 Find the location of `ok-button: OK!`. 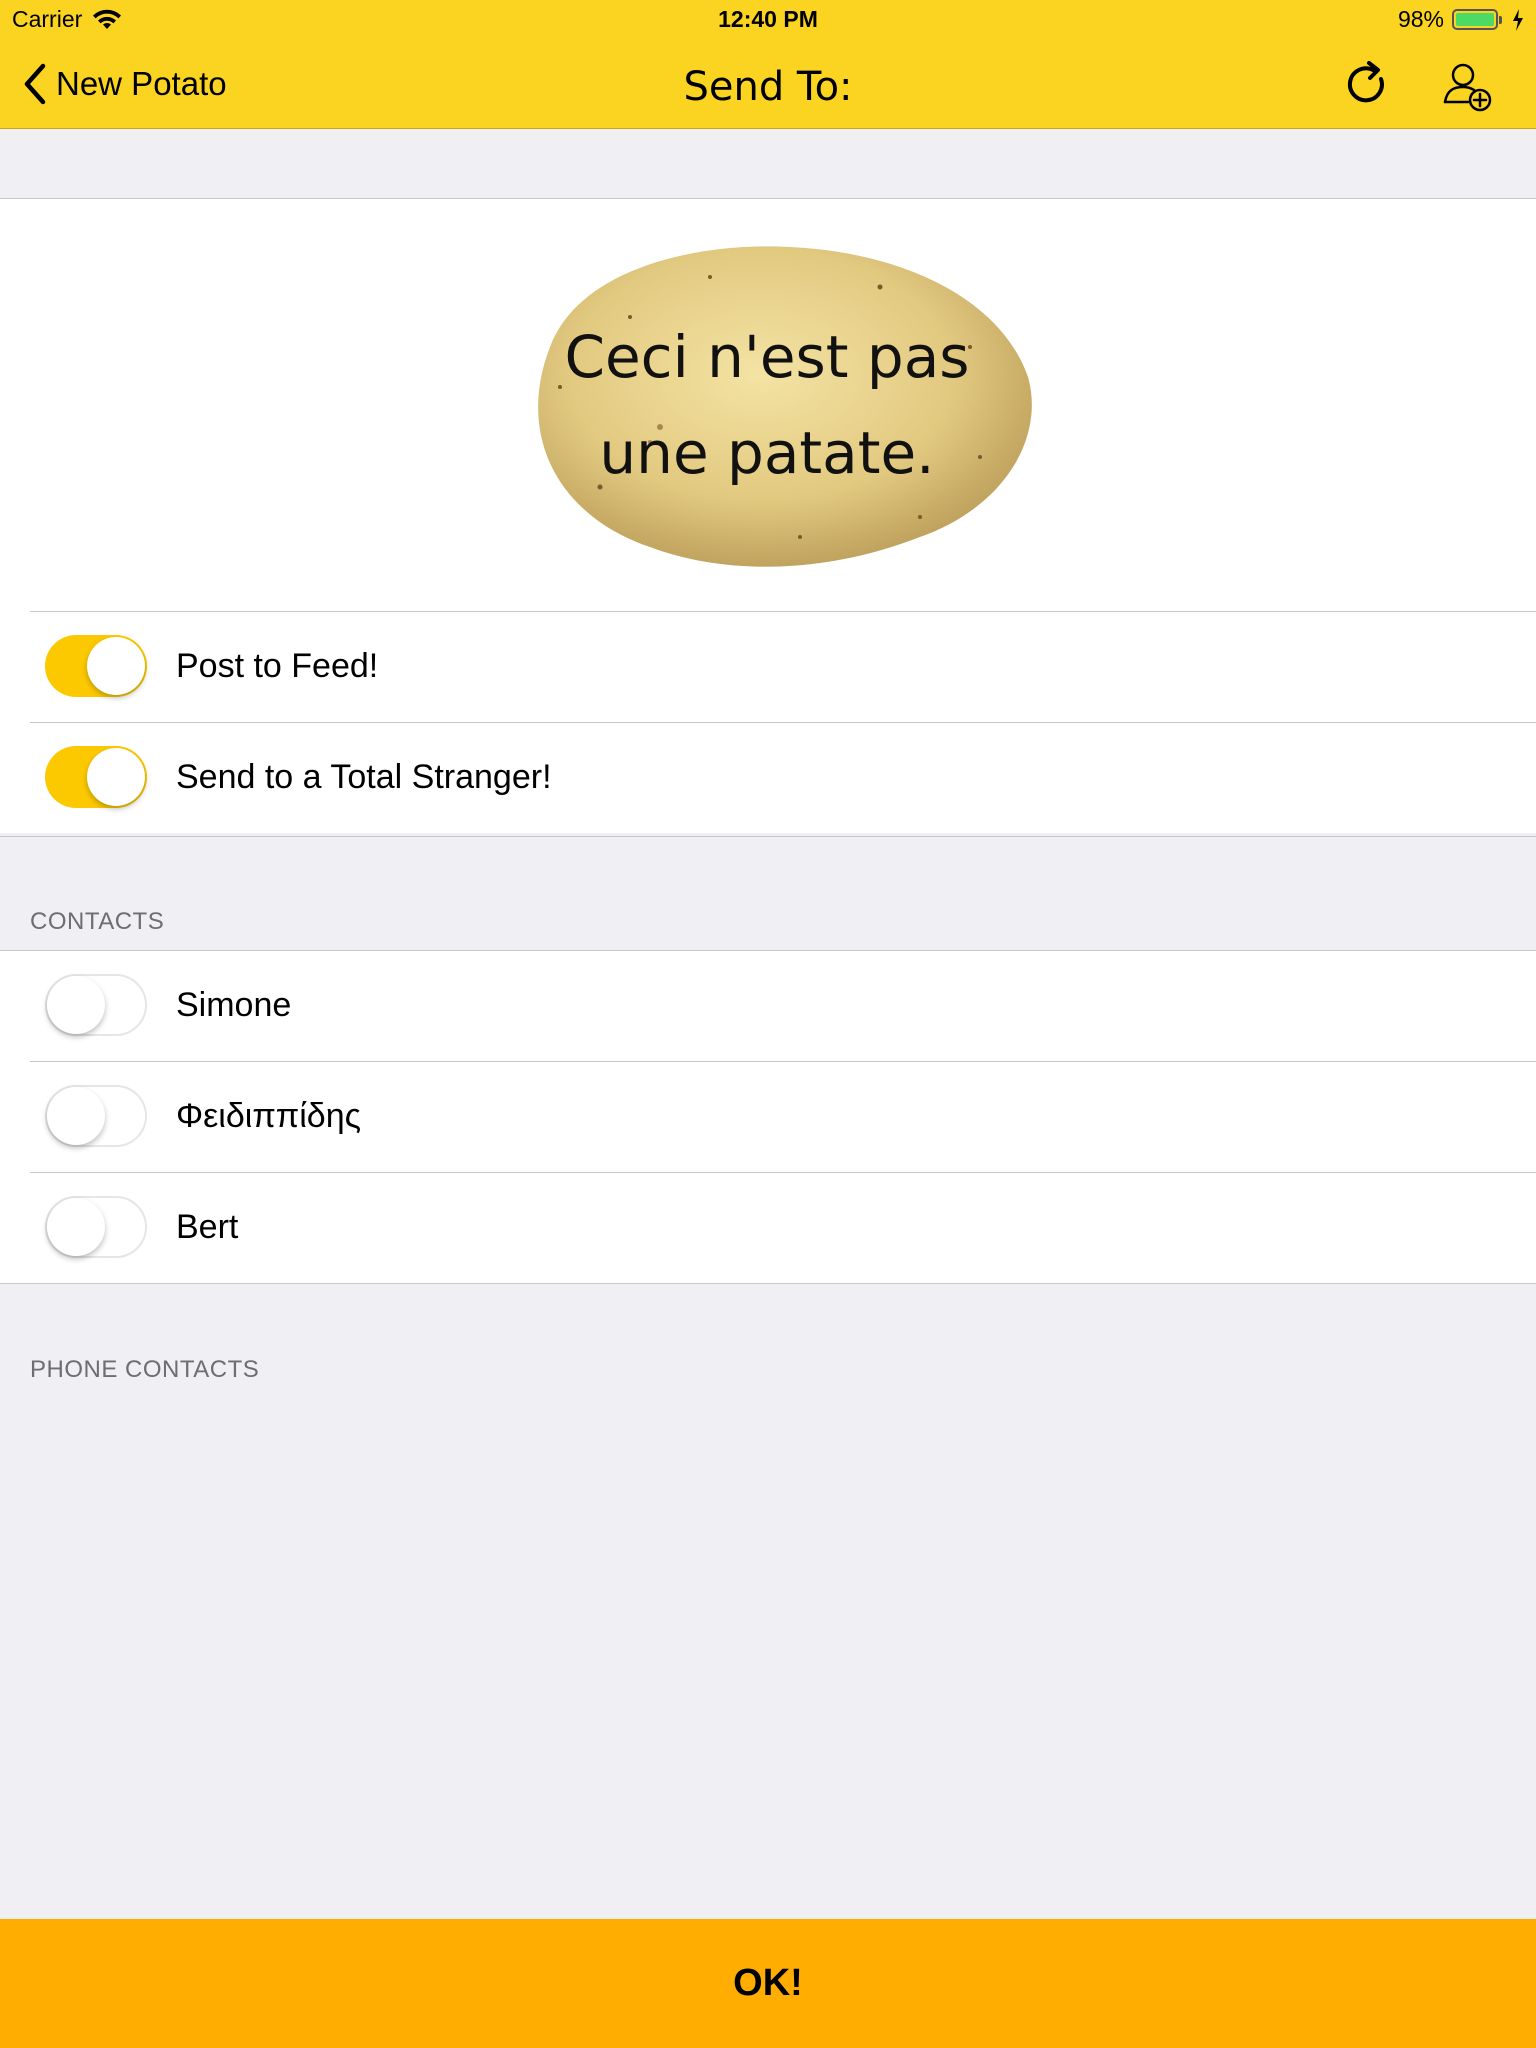

ok-button: OK! is located at coordinates (768, 1983).